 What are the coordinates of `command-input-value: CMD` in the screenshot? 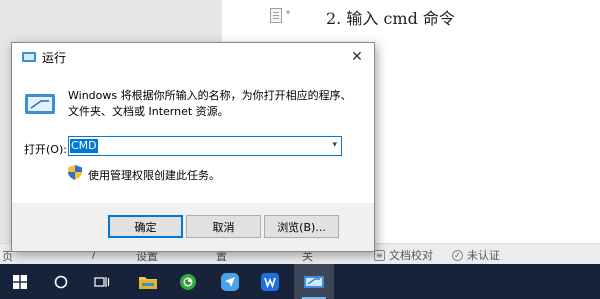 It's located at (84, 146).